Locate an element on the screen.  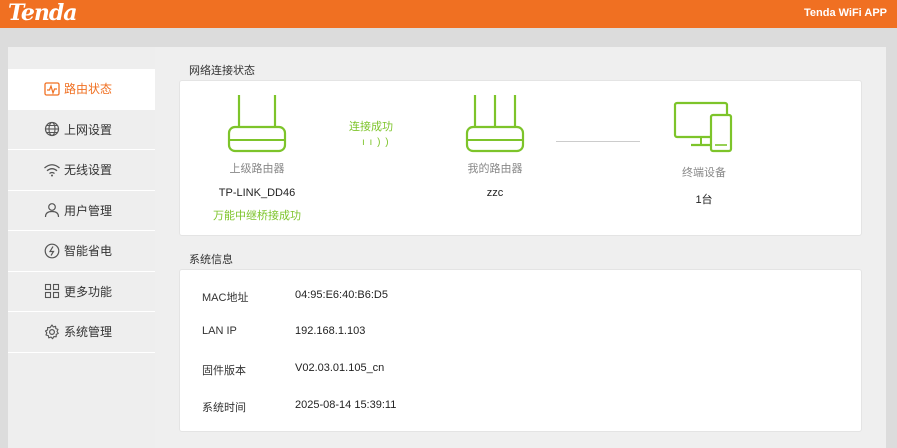
my-router: 我的路由器 zzc is located at coordinates (495, 146).